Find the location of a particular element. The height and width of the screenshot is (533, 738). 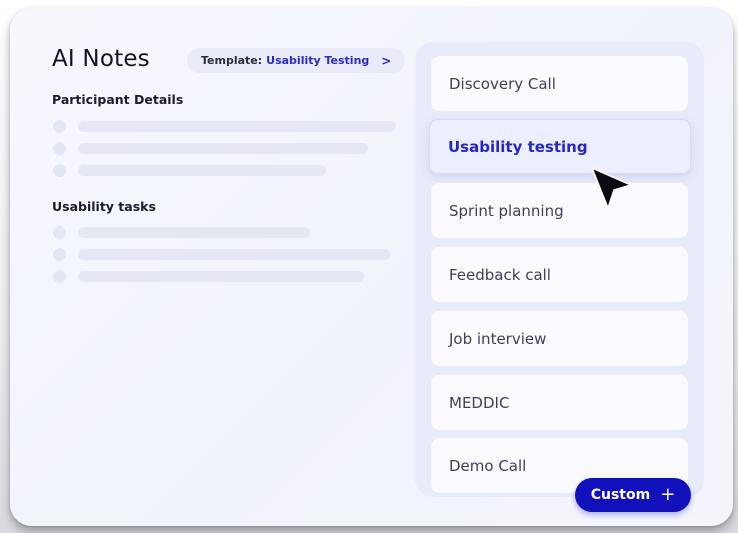

section-participant-details: Participant Details is located at coordinates (118, 99).